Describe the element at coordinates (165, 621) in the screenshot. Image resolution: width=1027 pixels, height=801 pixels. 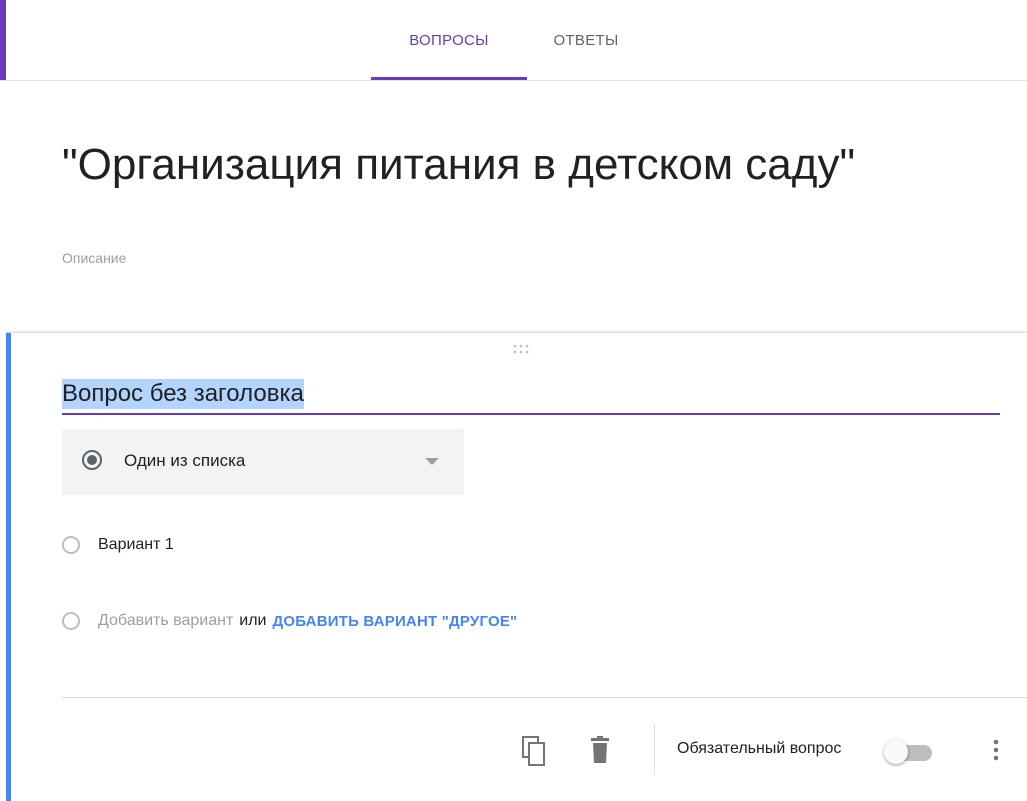
I see `add-option-button: Добавить вариант` at that location.